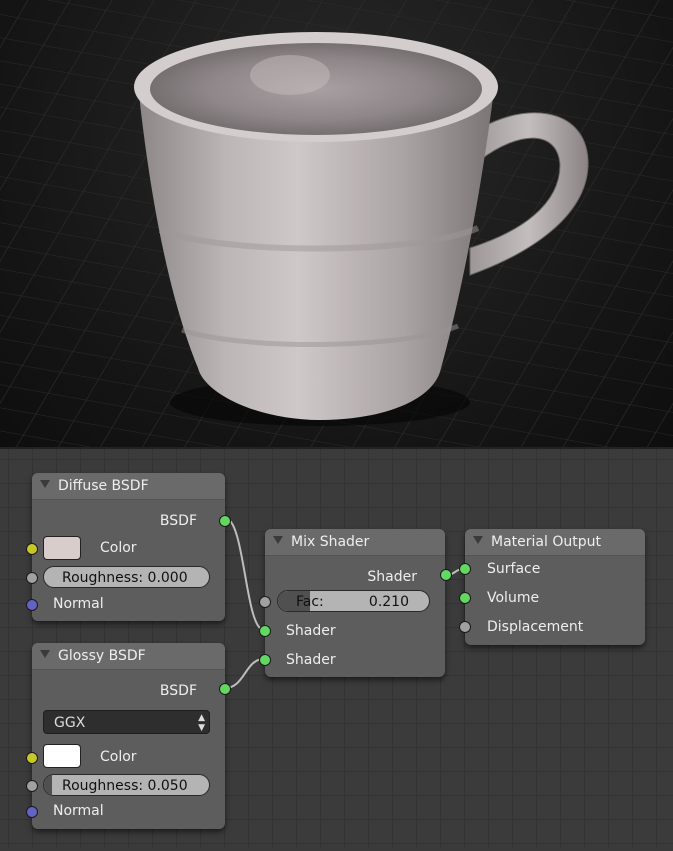 The image size is (673, 851). Describe the element at coordinates (102, 656) in the screenshot. I see `node-title: Glossy BSDF` at that location.